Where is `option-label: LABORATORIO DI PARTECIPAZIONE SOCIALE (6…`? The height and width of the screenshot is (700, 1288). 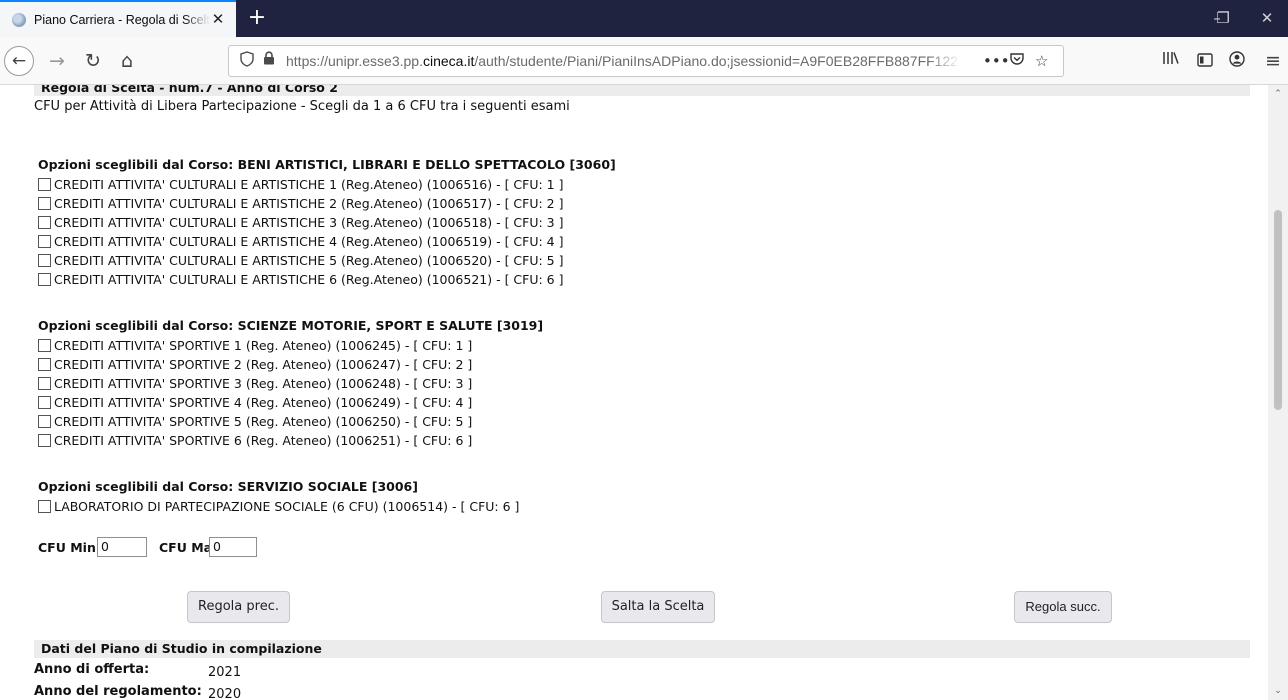
option-label: LABORATORIO DI PARTECIPAZIONE SOCIALE (6… is located at coordinates (287, 506).